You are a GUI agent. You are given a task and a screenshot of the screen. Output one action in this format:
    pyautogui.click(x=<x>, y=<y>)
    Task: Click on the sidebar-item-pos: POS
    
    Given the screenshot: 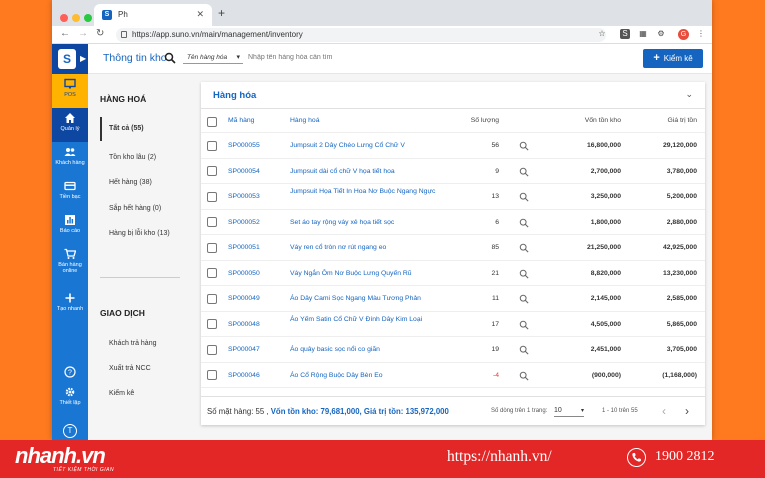 What is the action you would take?
    pyautogui.click(x=70, y=91)
    